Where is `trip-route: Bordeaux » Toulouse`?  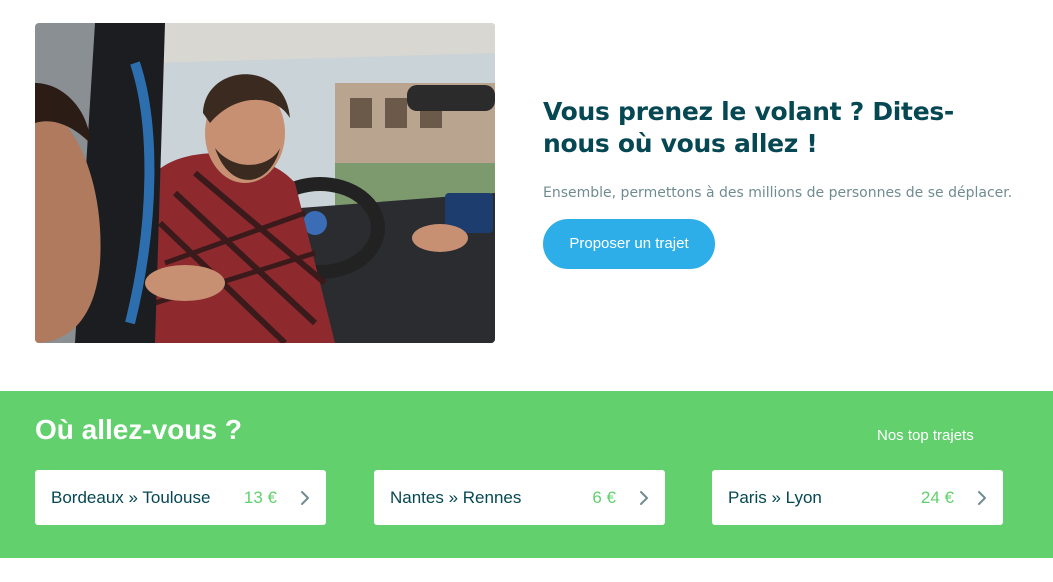
trip-route: Bordeaux » Toulouse is located at coordinates (131, 497).